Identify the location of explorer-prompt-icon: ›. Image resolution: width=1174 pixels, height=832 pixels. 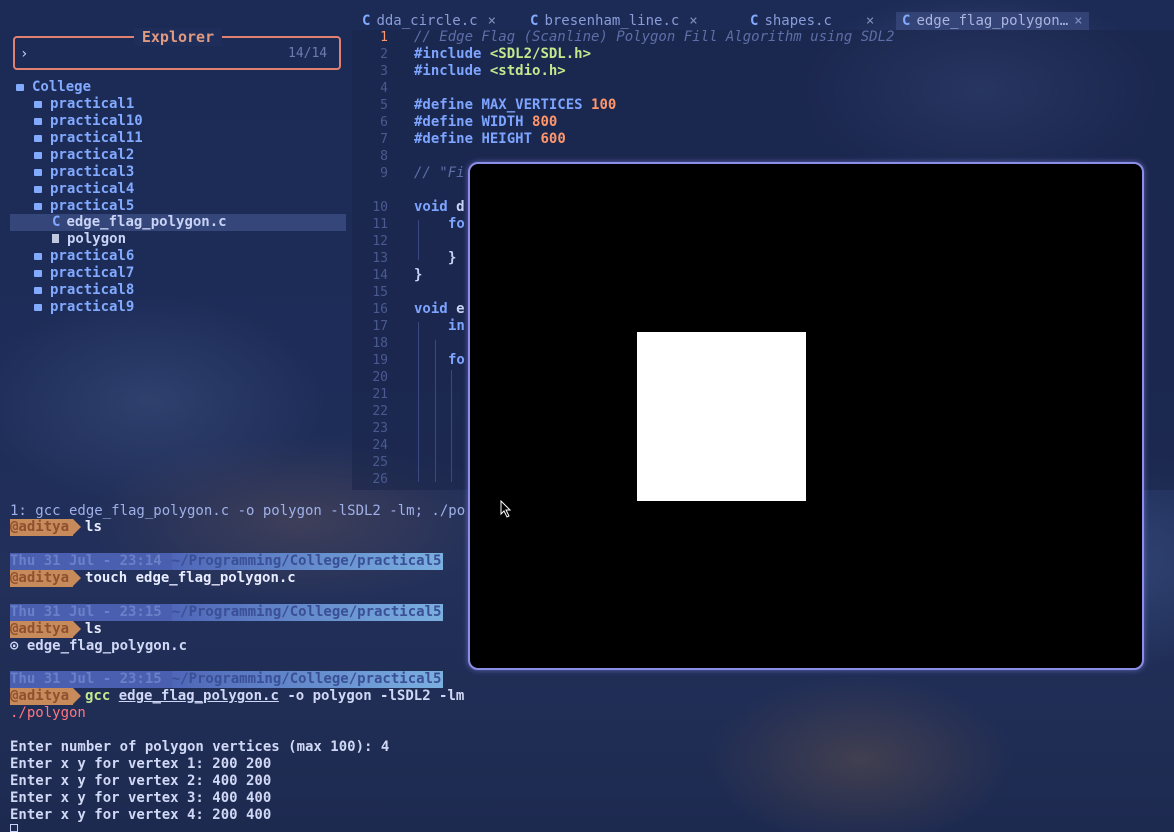
(24, 54).